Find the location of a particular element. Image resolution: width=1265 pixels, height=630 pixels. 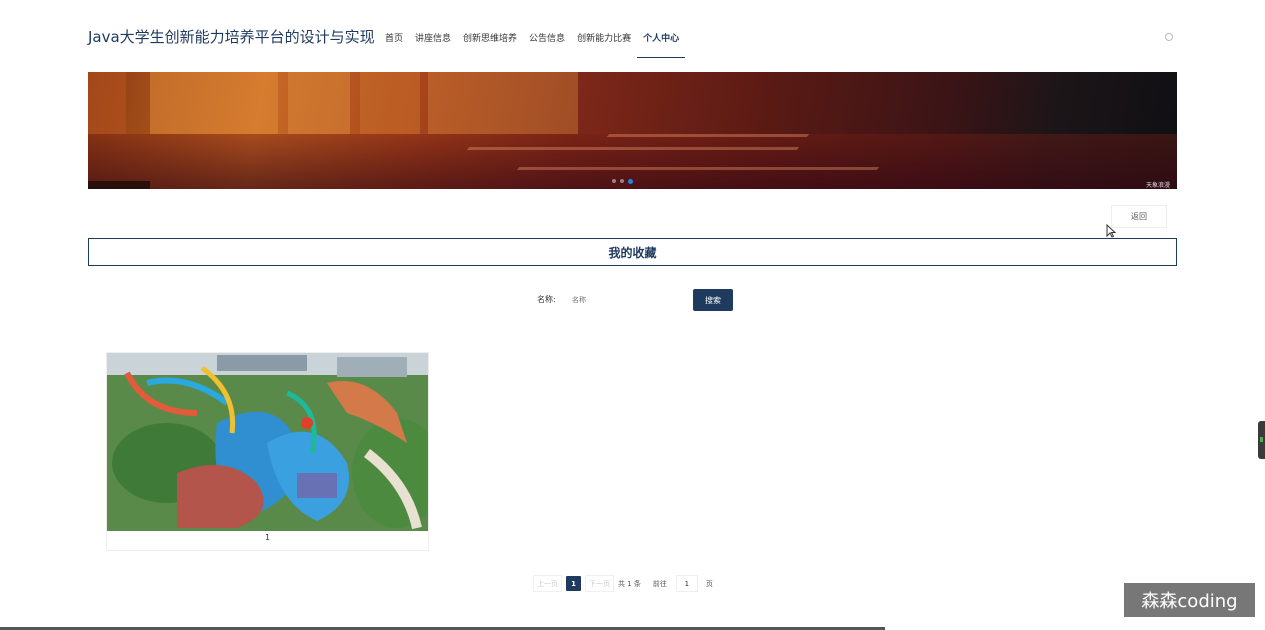

page-number-current: 1 is located at coordinates (573, 583).